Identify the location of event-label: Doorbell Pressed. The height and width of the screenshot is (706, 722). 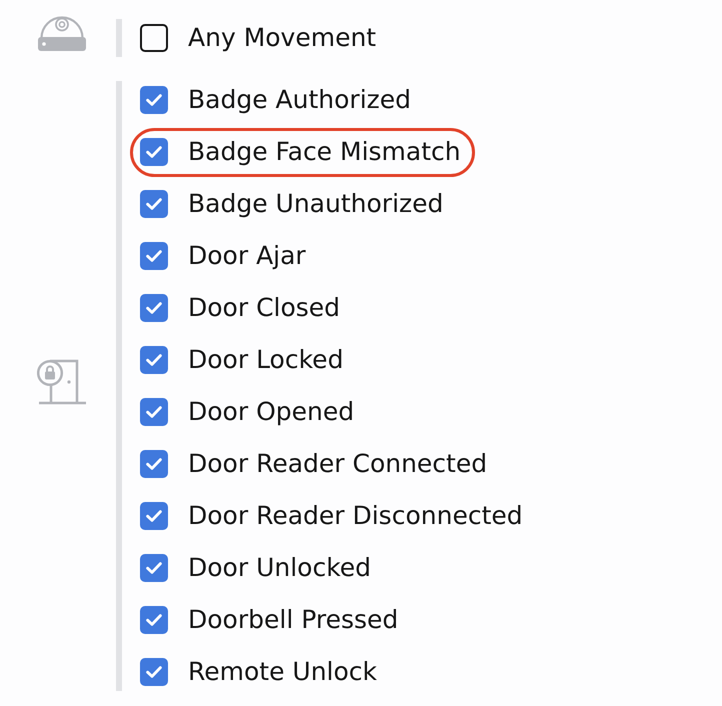
(293, 620).